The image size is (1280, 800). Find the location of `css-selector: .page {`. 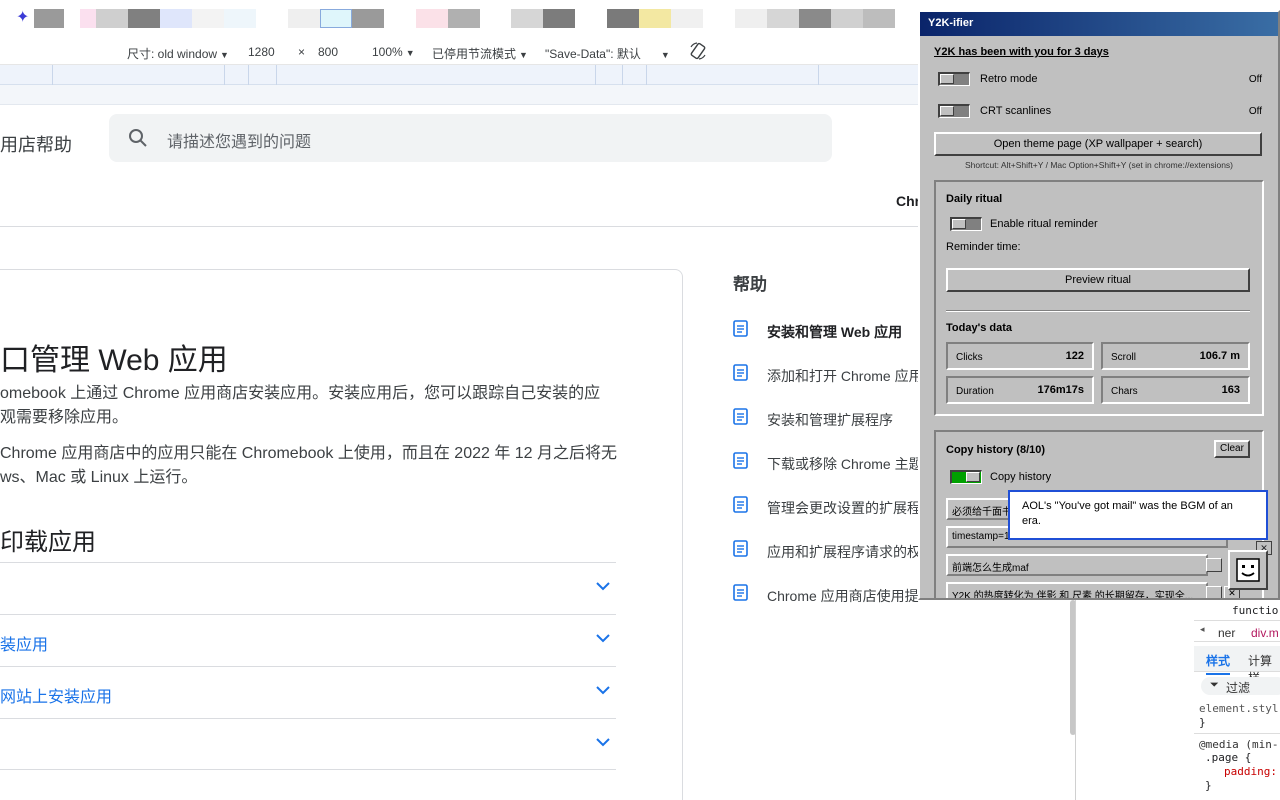

css-selector: .page { is located at coordinates (1228, 757).